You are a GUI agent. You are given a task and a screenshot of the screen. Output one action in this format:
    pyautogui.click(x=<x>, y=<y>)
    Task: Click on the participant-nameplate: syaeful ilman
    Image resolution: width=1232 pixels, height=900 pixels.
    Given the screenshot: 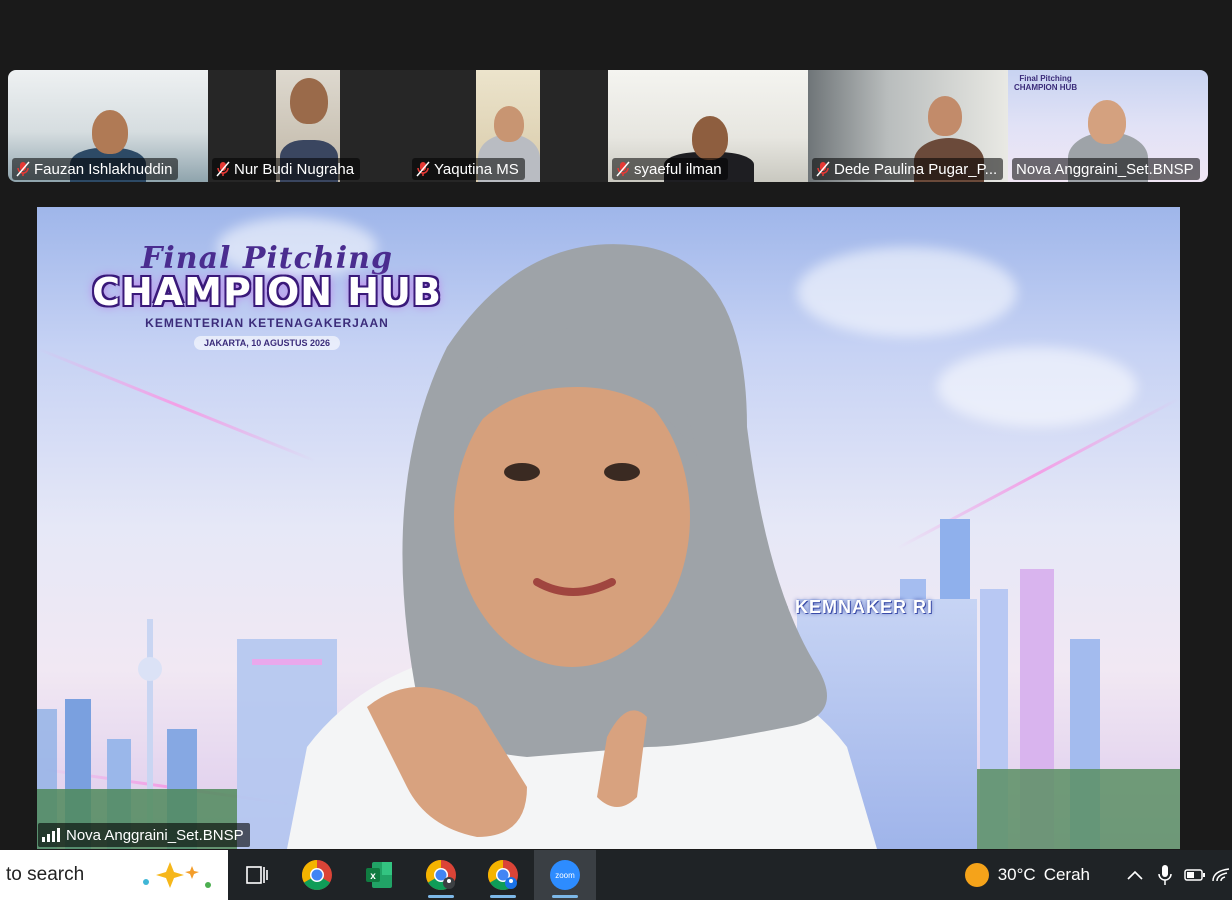 What is the action you would take?
    pyautogui.click(x=670, y=169)
    